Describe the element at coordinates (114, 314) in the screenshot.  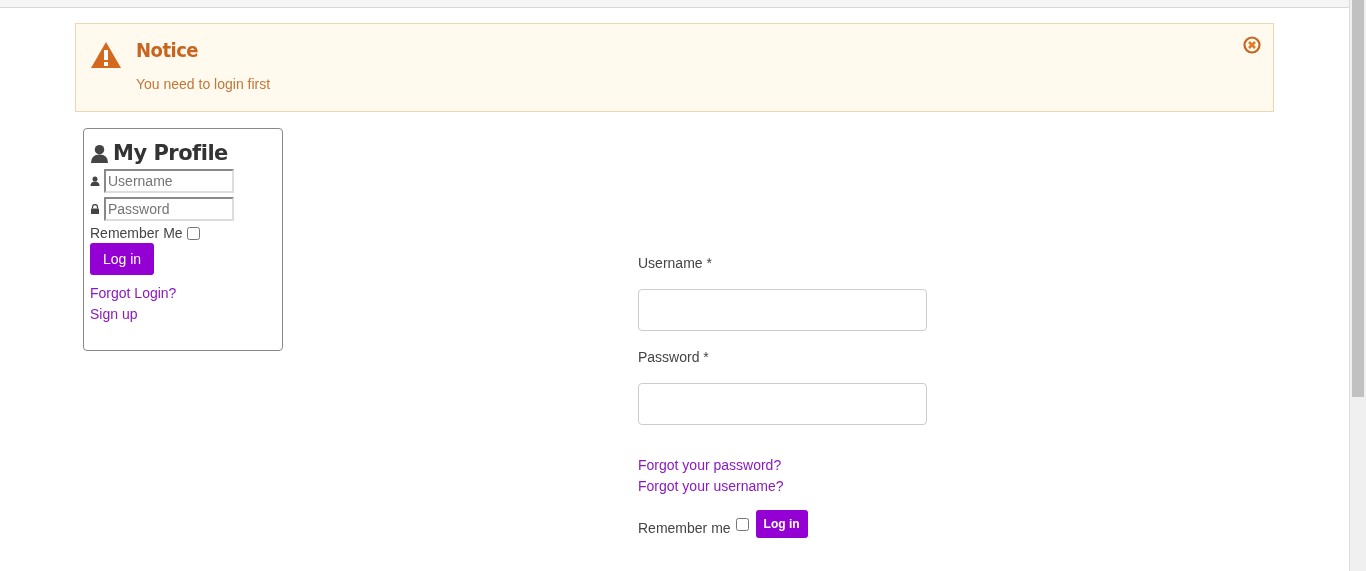
I see `link: Sign up` at that location.